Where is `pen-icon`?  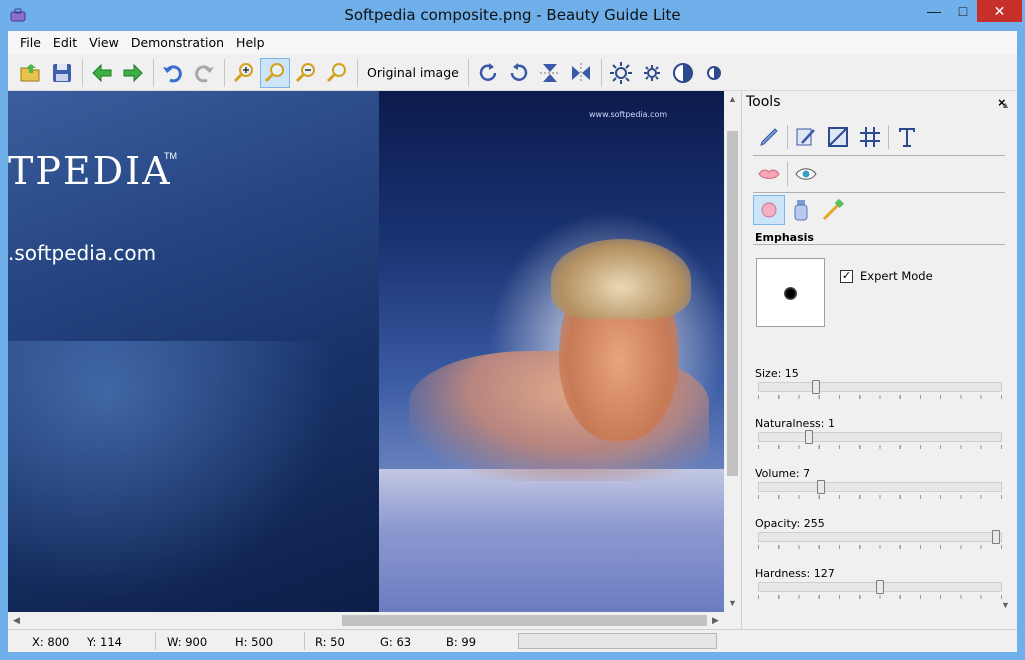 pen-icon is located at coordinates (769, 137).